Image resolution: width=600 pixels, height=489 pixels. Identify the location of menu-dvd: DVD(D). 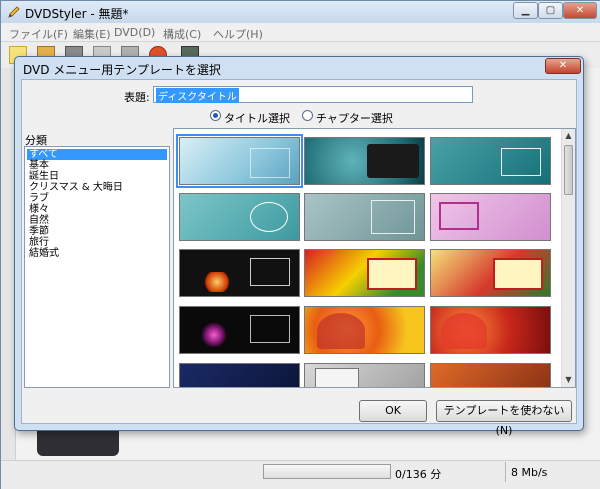
(134, 32).